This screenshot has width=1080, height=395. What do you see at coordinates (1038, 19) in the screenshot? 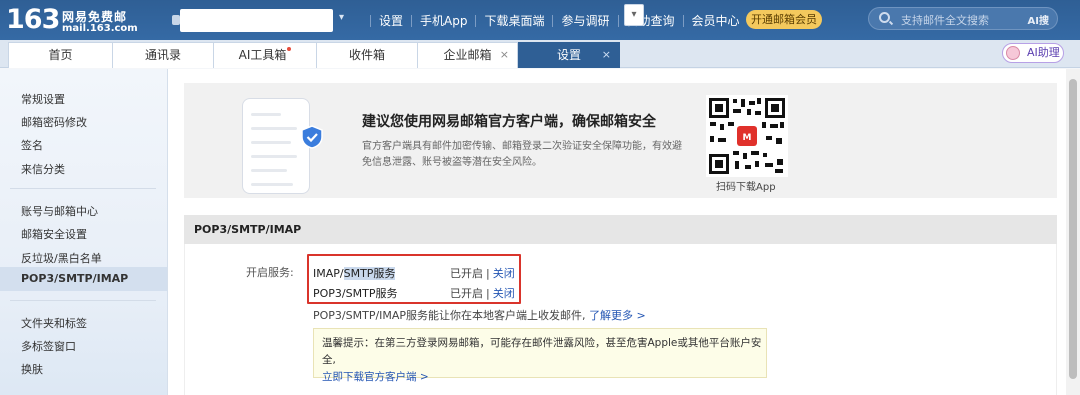
I see `ai-search-button: AI搜` at bounding box center [1038, 19].